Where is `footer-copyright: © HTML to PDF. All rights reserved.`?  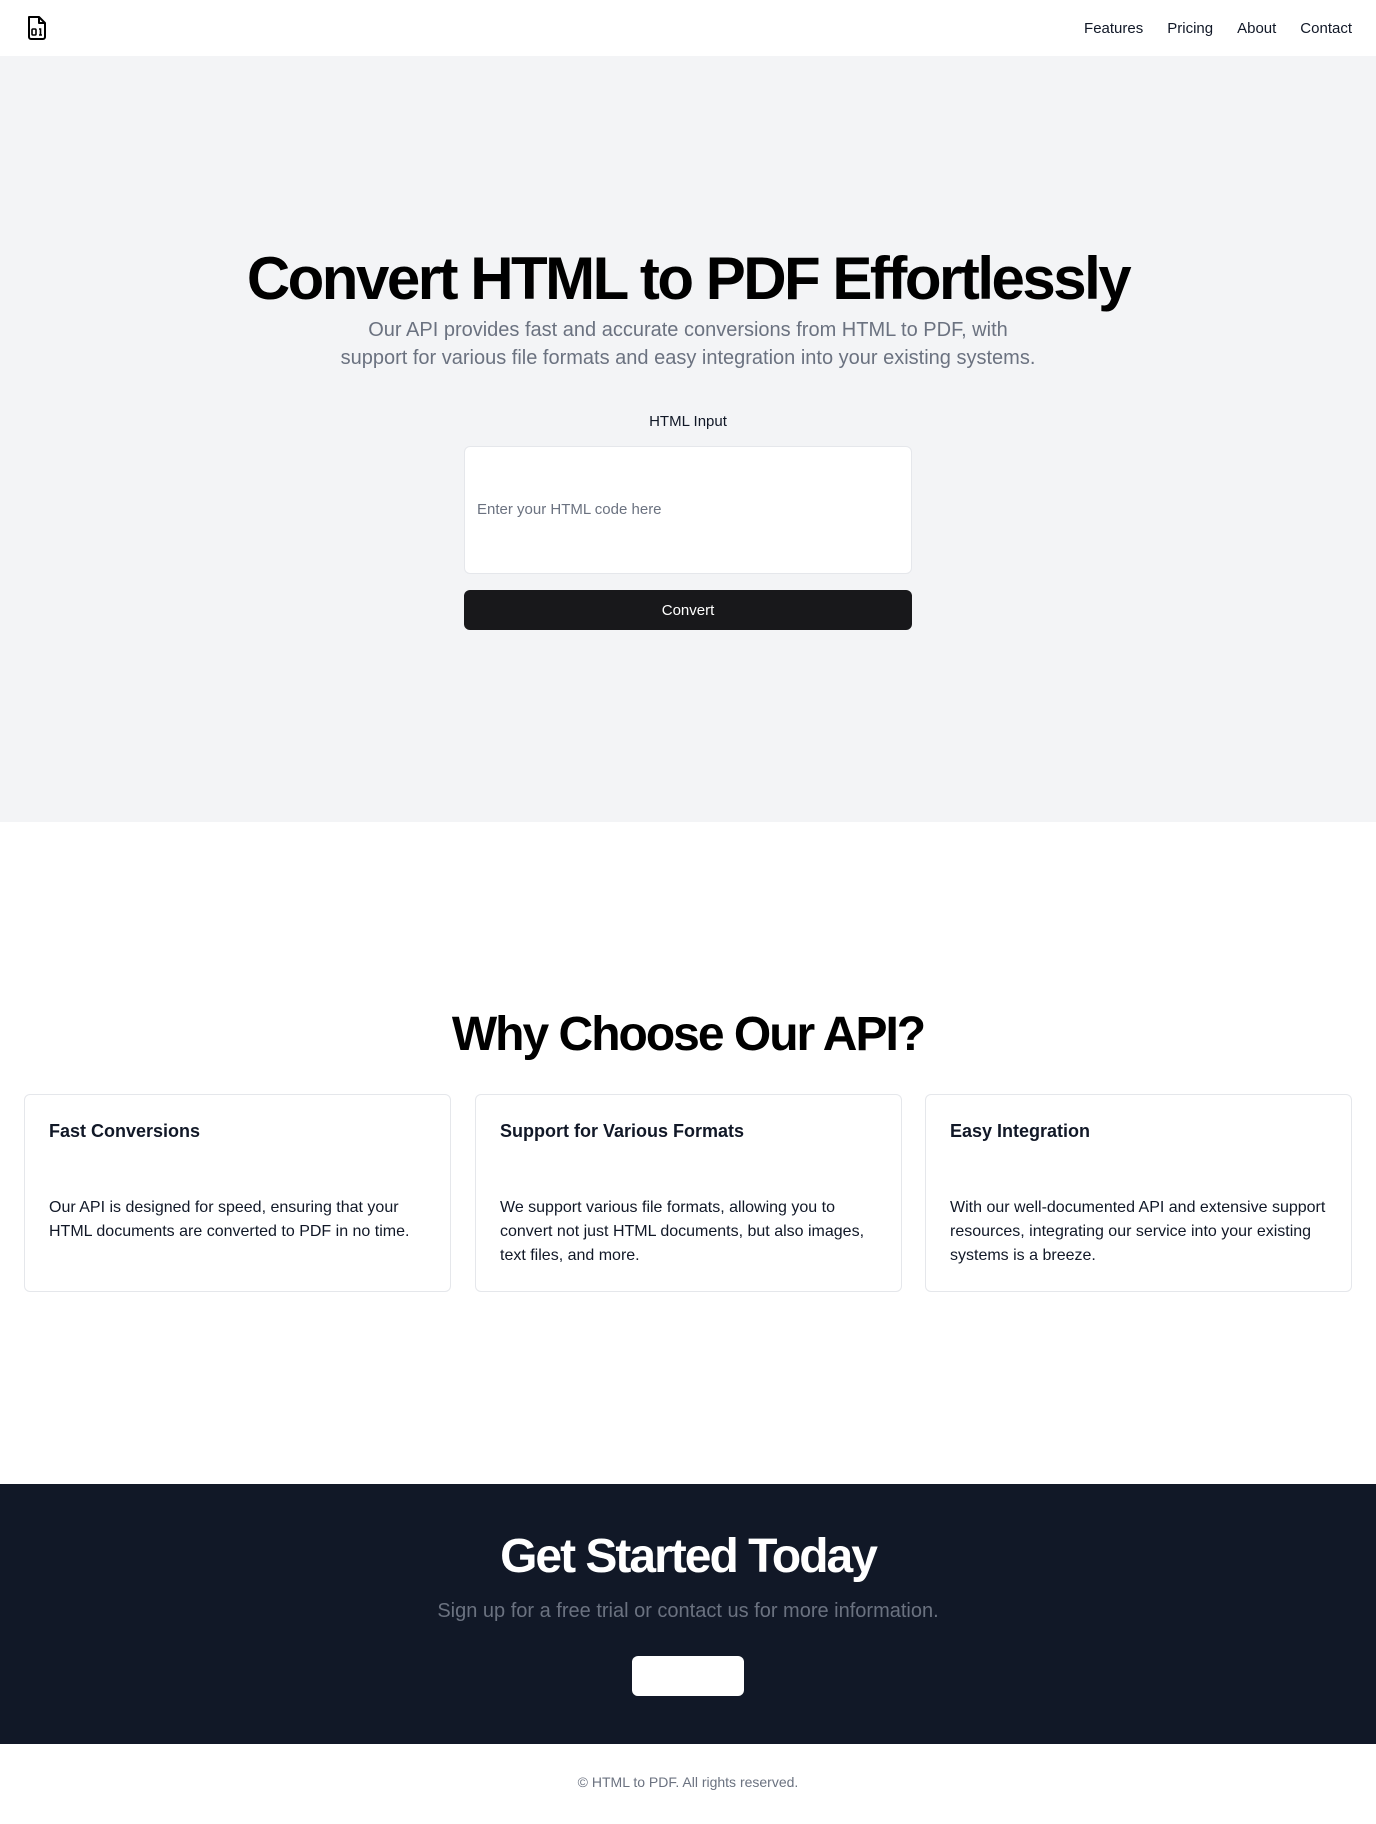
footer-copyright: © HTML to PDF. All rights reserved. is located at coordinates (688, 1782).